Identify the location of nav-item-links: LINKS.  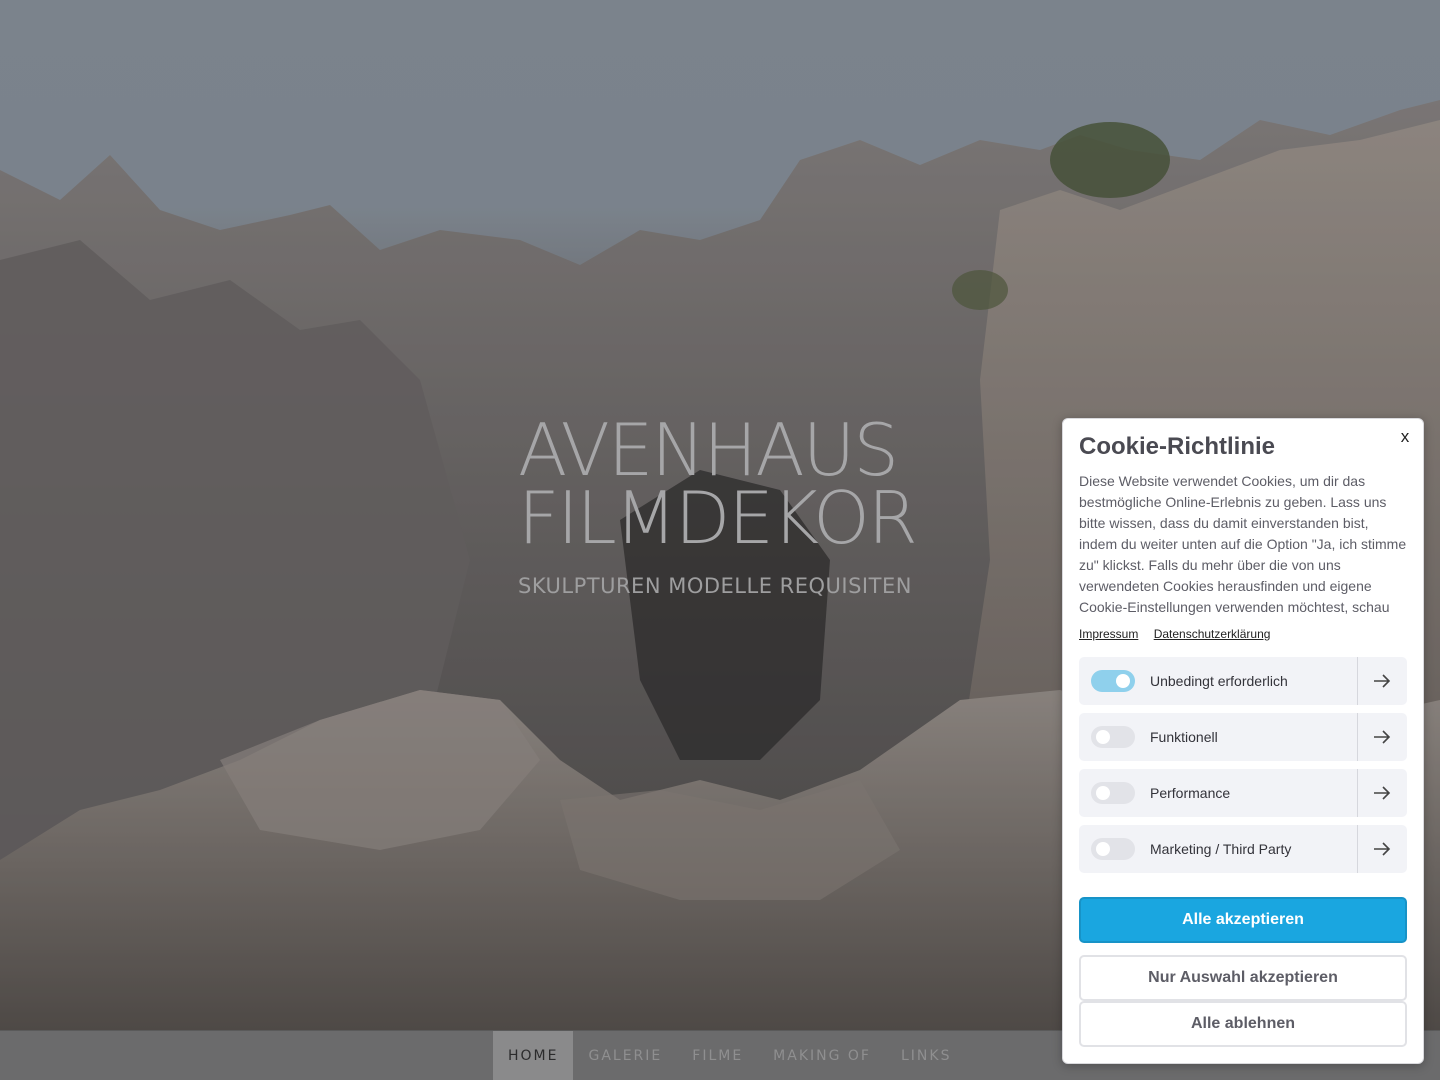
(926, 1055).